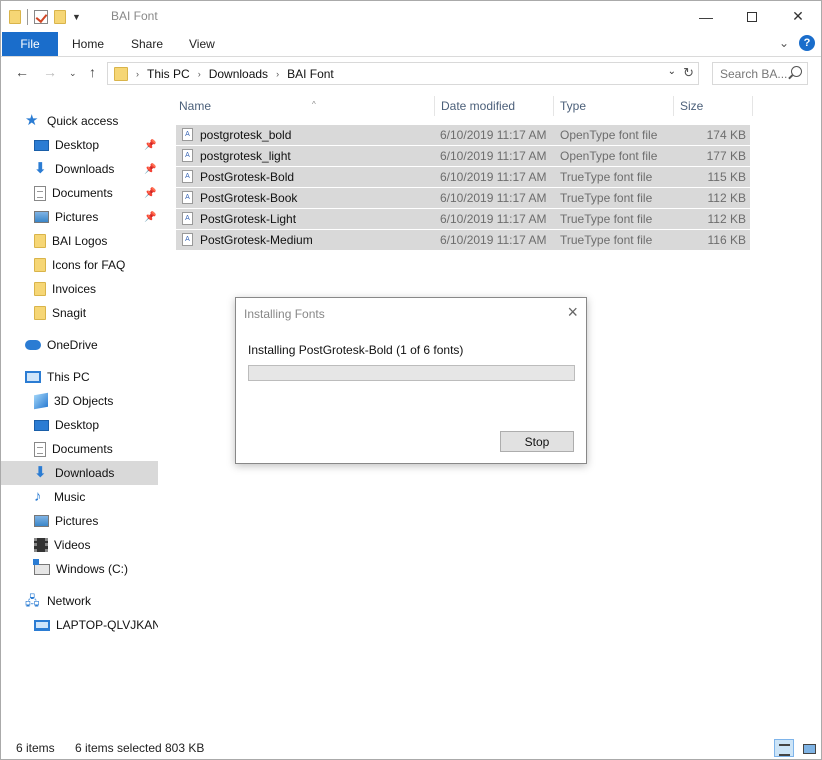  I want to click on breadcrumb-downloads: Downloads, so click(238, 74).